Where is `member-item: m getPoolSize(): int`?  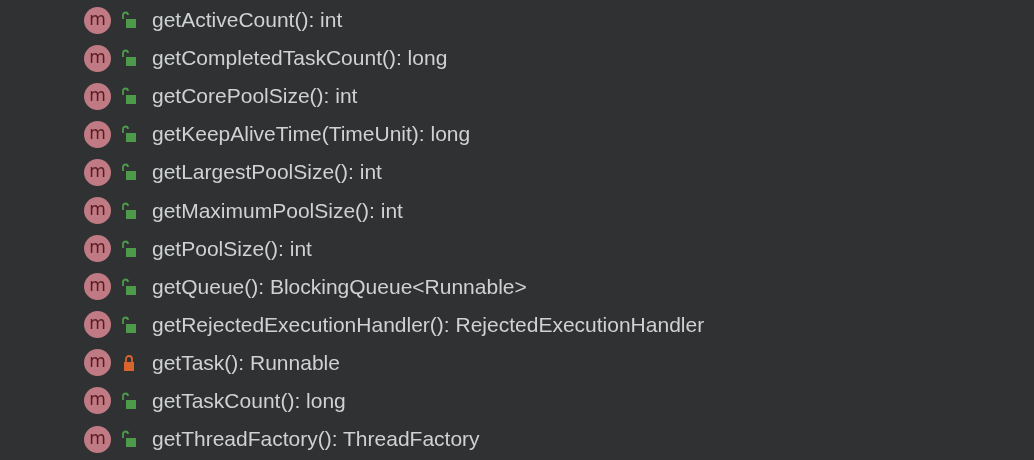
member-item: m getPoolSize(): int is located at coordinates (517, 248).